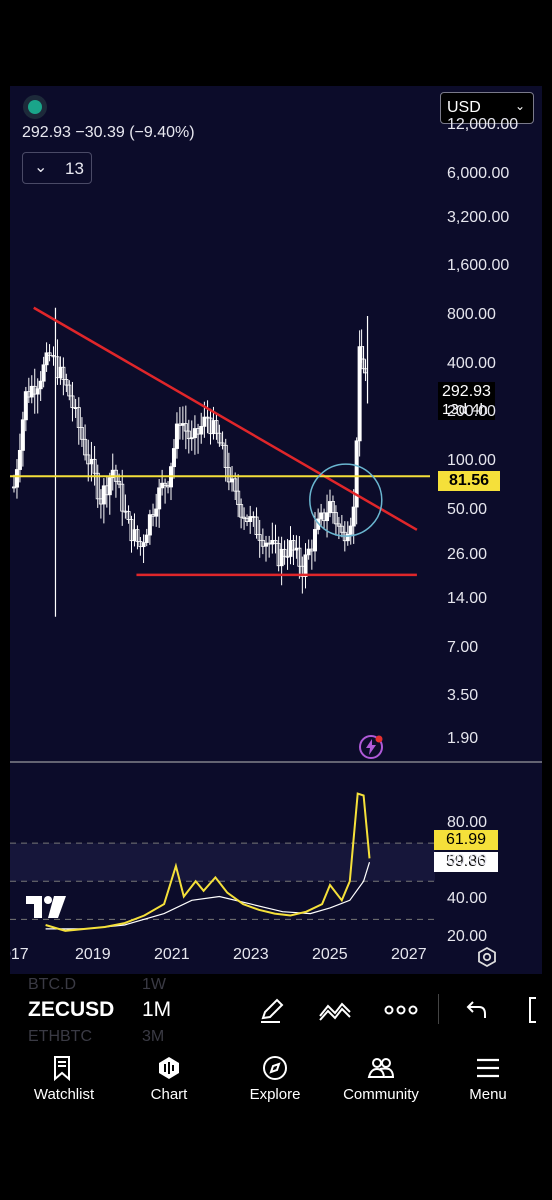 The image size is (552, 1200). I want to click on ghost-timeframe-1: 1W, so click(154, 984).